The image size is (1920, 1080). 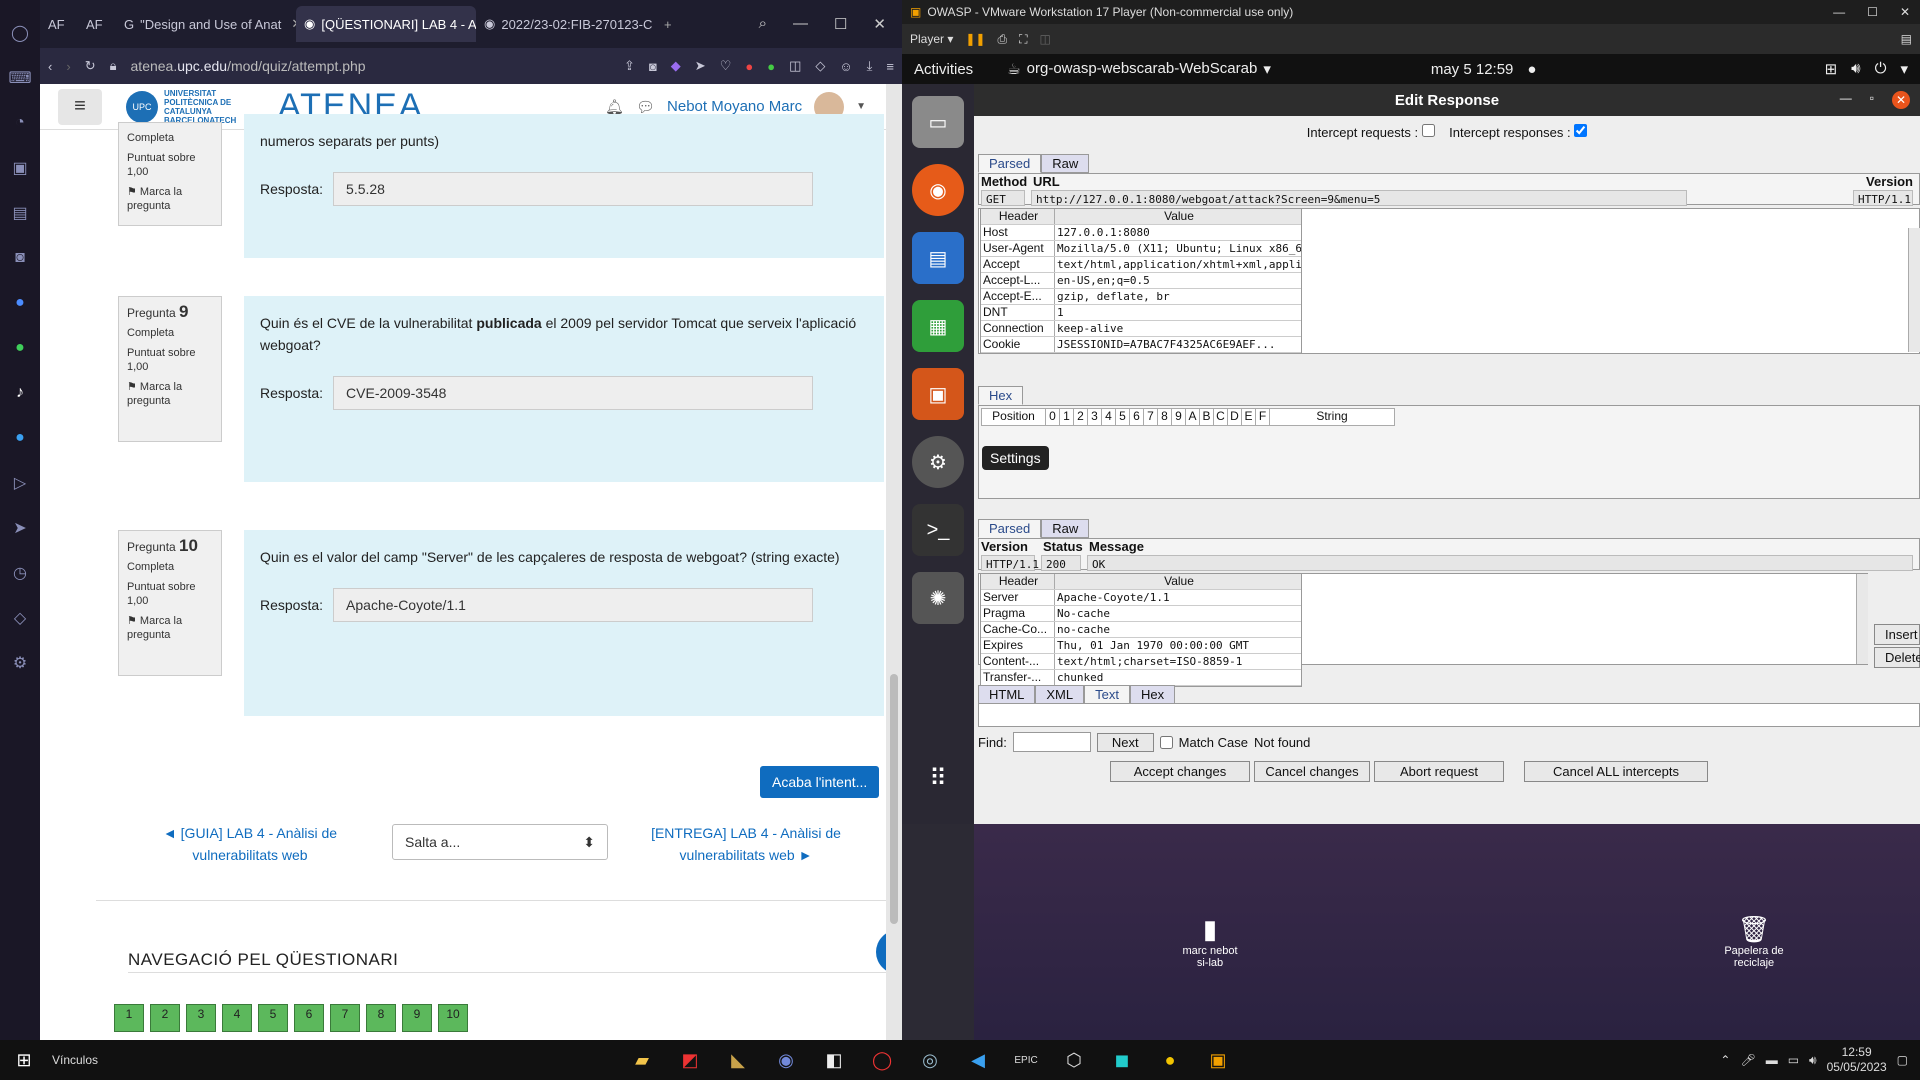 What do you see at coordinates (870, 66) in the screenshot?
I see `download-icon: ⤓` at bounding box center [870, 66].